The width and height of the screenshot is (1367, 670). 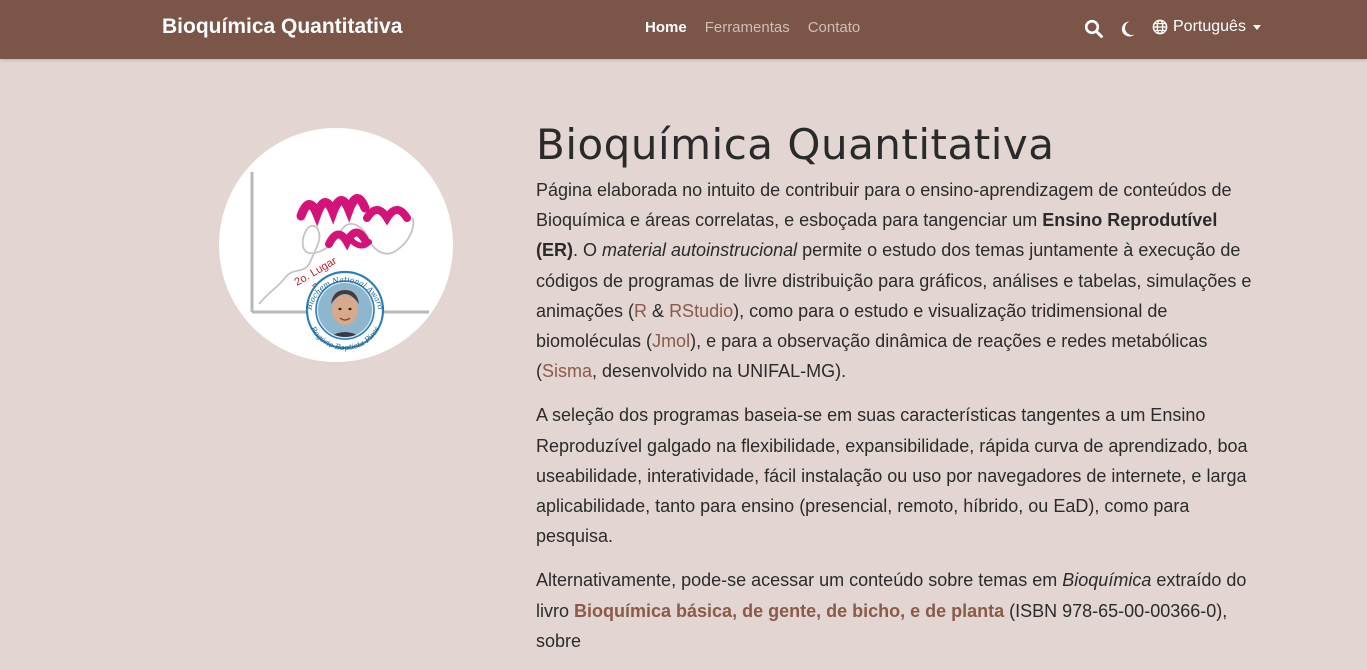 I want to click on page-title: Bioquímica Quantitativa, so click(x=795, y=144).